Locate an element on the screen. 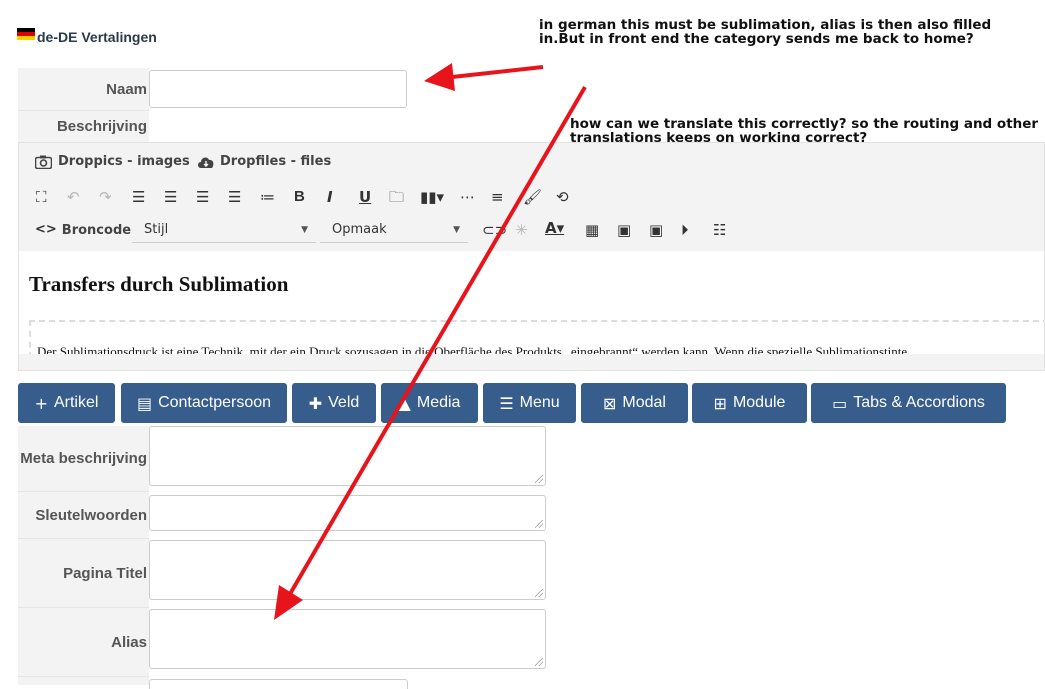 The image size is (1045, 689). droppics-label: Droppics - images is located at coordinates (124, 161).